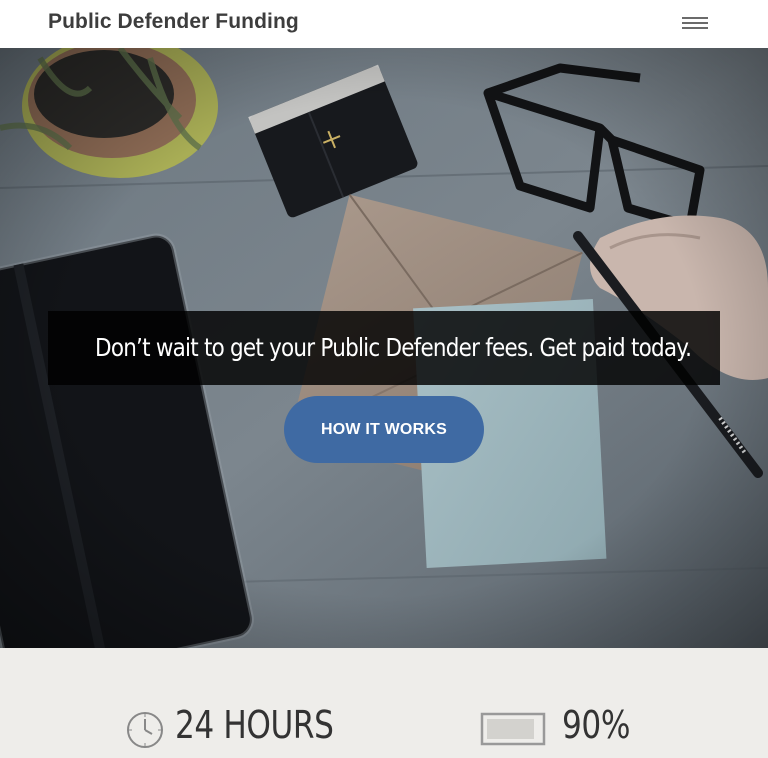 The width and height of the screenshot is (768, 758). What do you see at coordinates (384, 24) in the screenshot?
I see `site-header: Public Defender Funding` at bounding box center [384, 24].